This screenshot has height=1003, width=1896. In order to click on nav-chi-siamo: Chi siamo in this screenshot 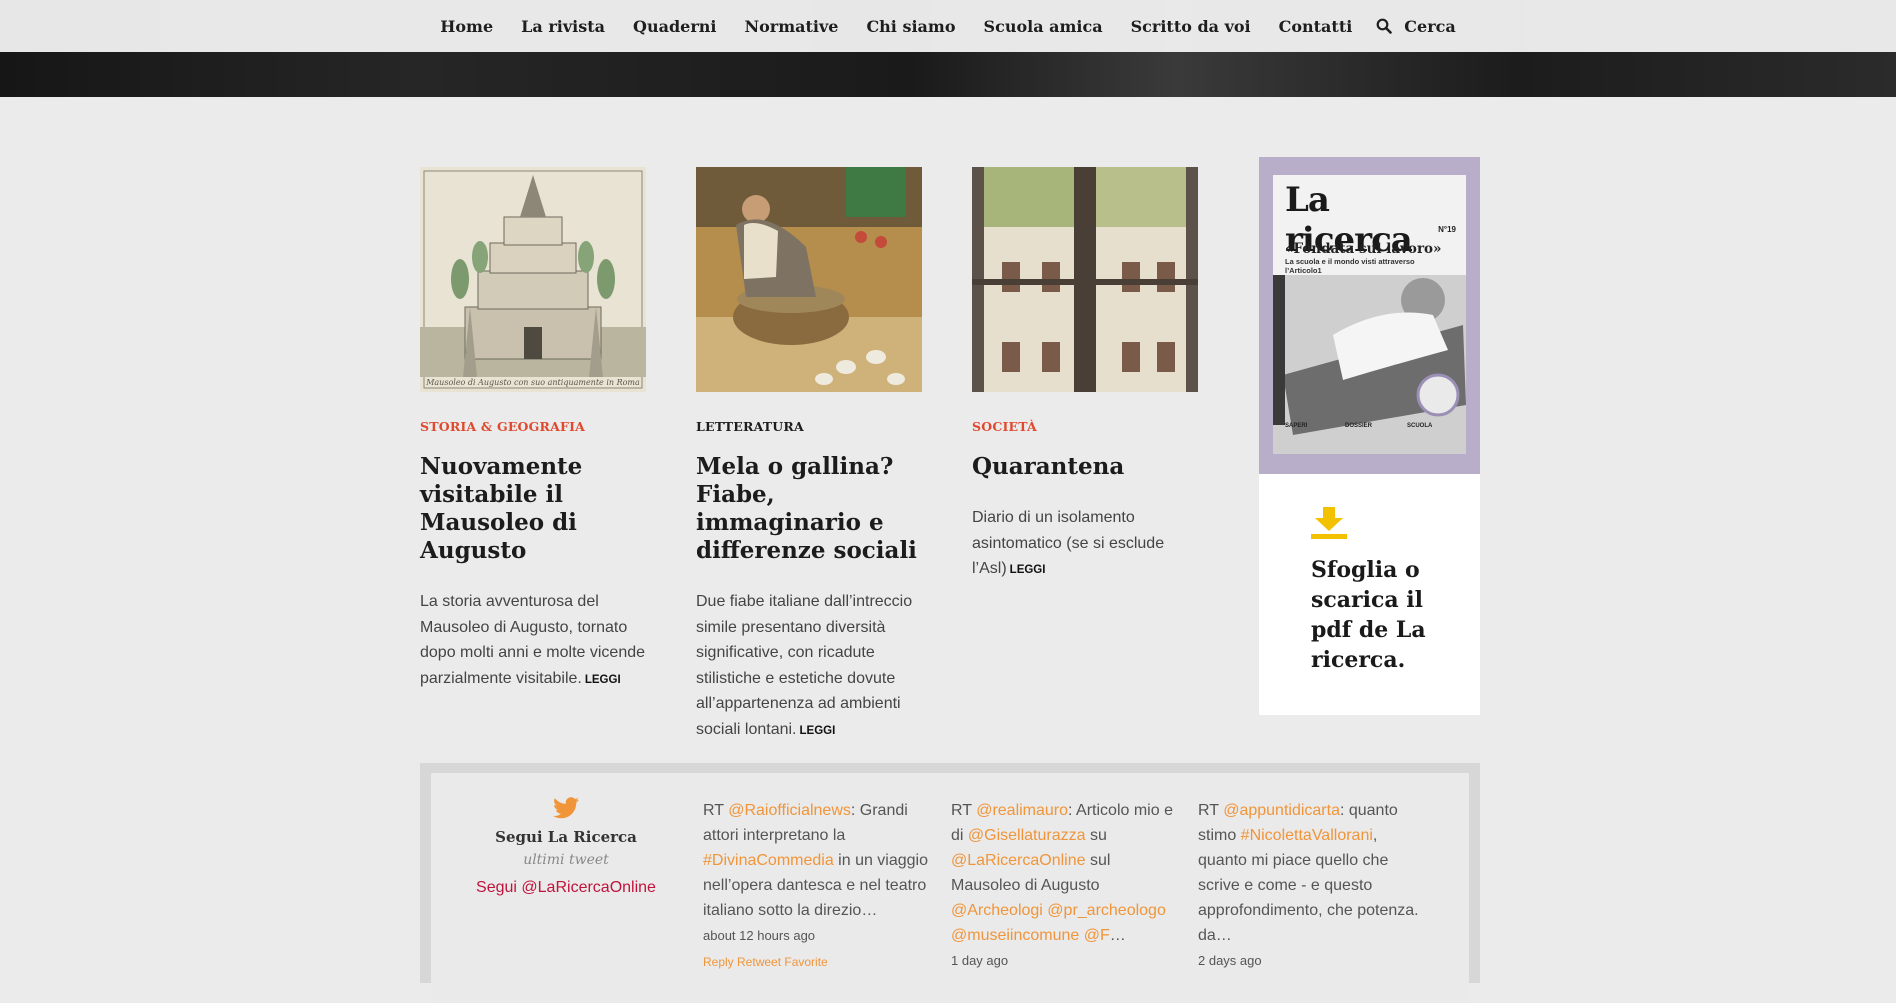, I will do `click(910, 26)`.